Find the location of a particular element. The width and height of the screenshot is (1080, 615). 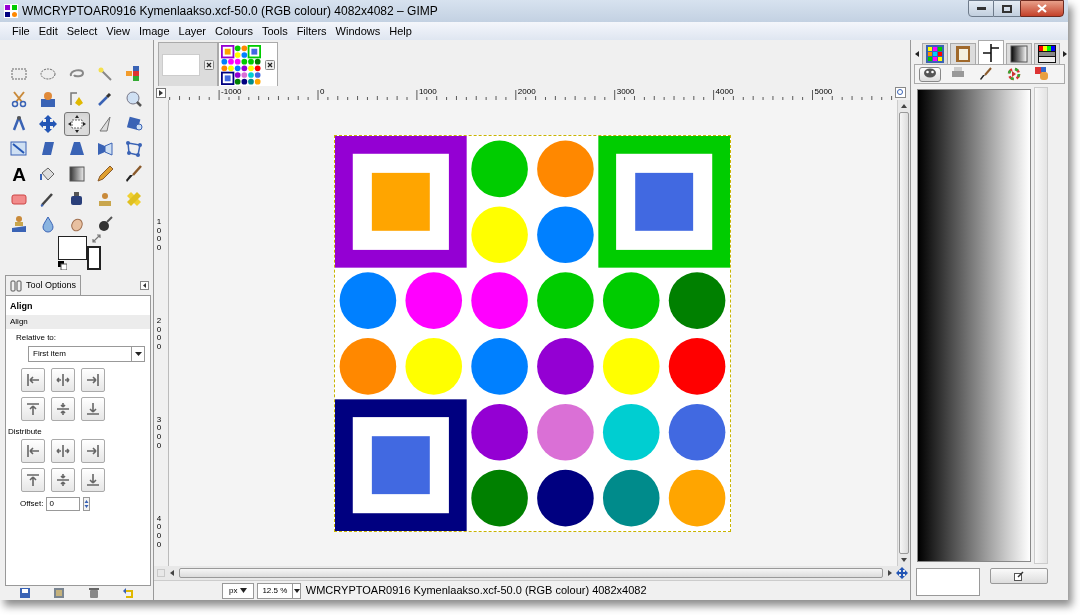

ruler-label: 2000 is located at coordinates (526, 91).